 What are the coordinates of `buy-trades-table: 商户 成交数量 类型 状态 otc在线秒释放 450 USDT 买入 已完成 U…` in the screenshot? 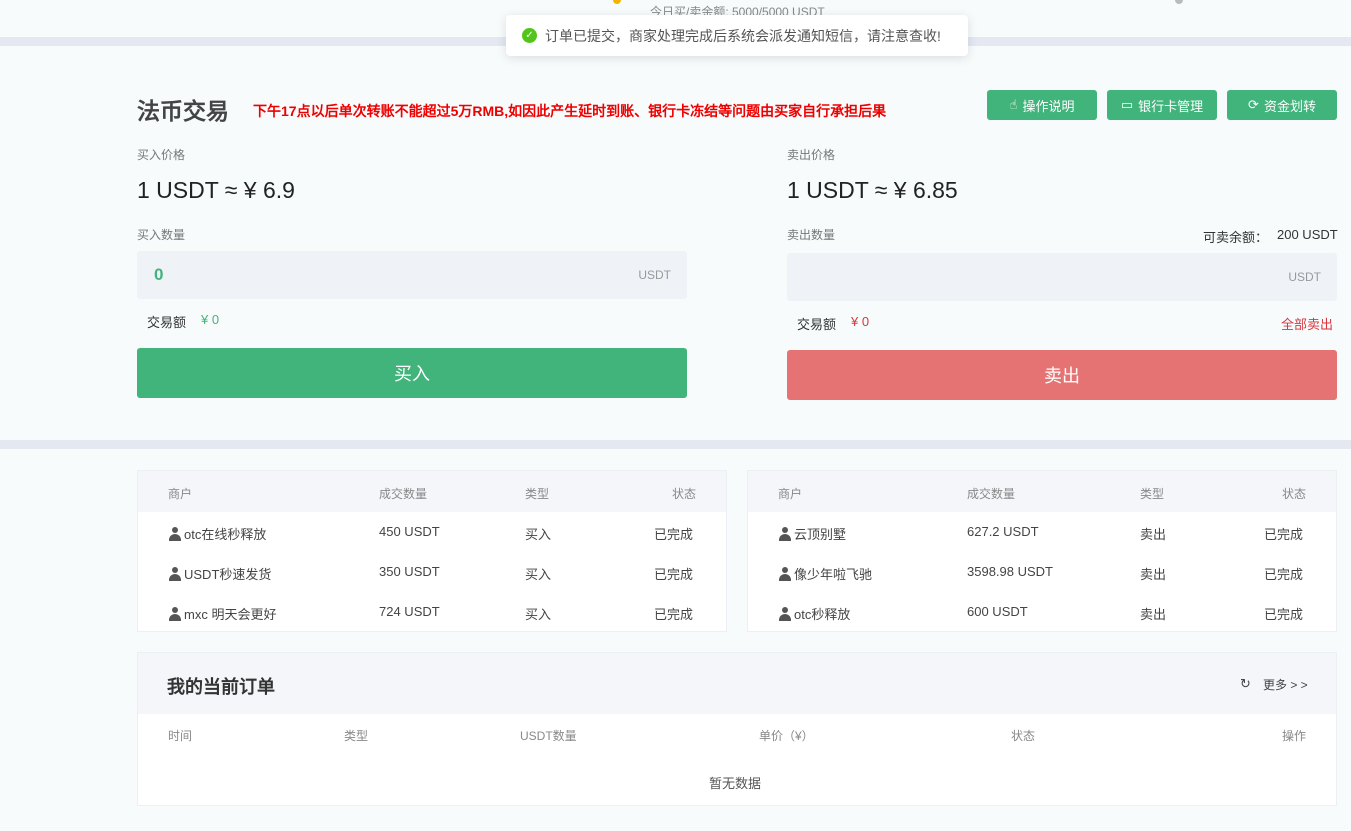 It's located at (432, 551).